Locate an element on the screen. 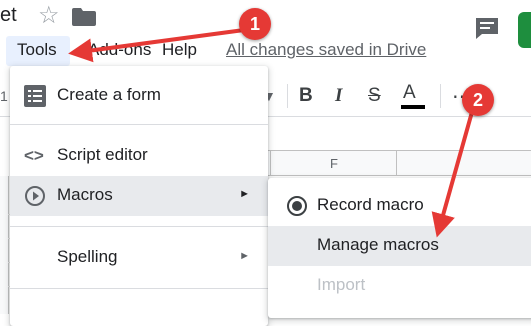  arrow-to-tools is located at coordinates (156, 45).